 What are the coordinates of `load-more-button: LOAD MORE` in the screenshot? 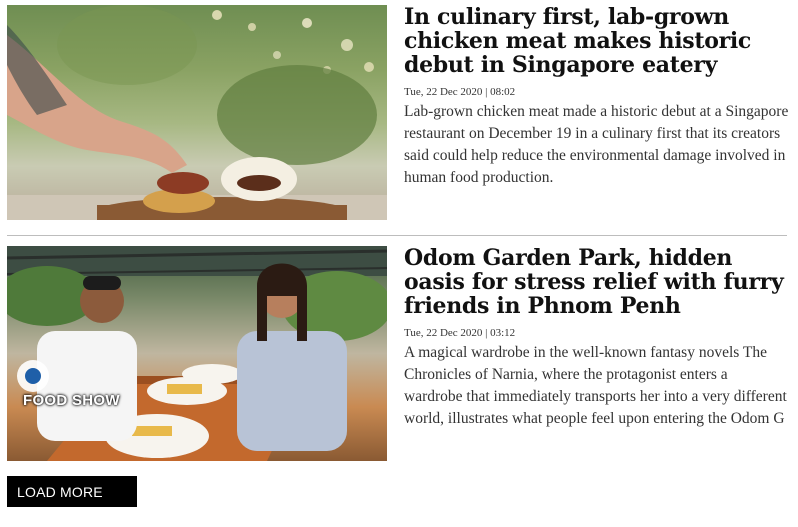 It's located at (72, 491).